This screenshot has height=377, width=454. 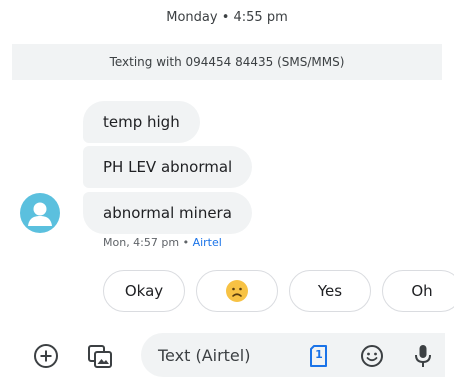 What do you see at coordinates (207, 242) in the screenshot?
I see `carrier-label: Airtel` at bounding box center [207, 242].